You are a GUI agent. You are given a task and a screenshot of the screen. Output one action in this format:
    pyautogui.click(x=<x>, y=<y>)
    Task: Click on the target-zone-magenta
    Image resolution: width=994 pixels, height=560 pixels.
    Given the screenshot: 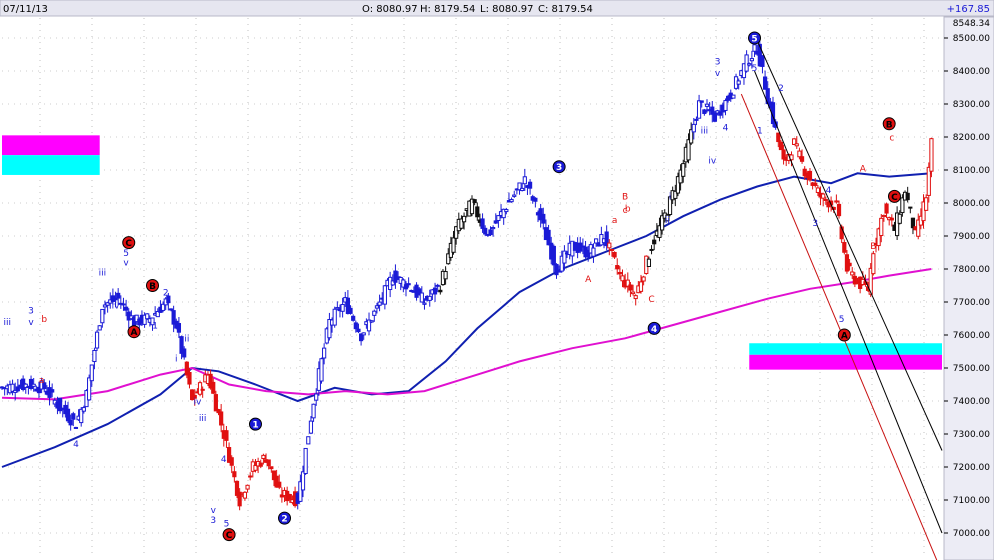 What is the action you would take?
    pyautogui.click(x=51, y=145)
    